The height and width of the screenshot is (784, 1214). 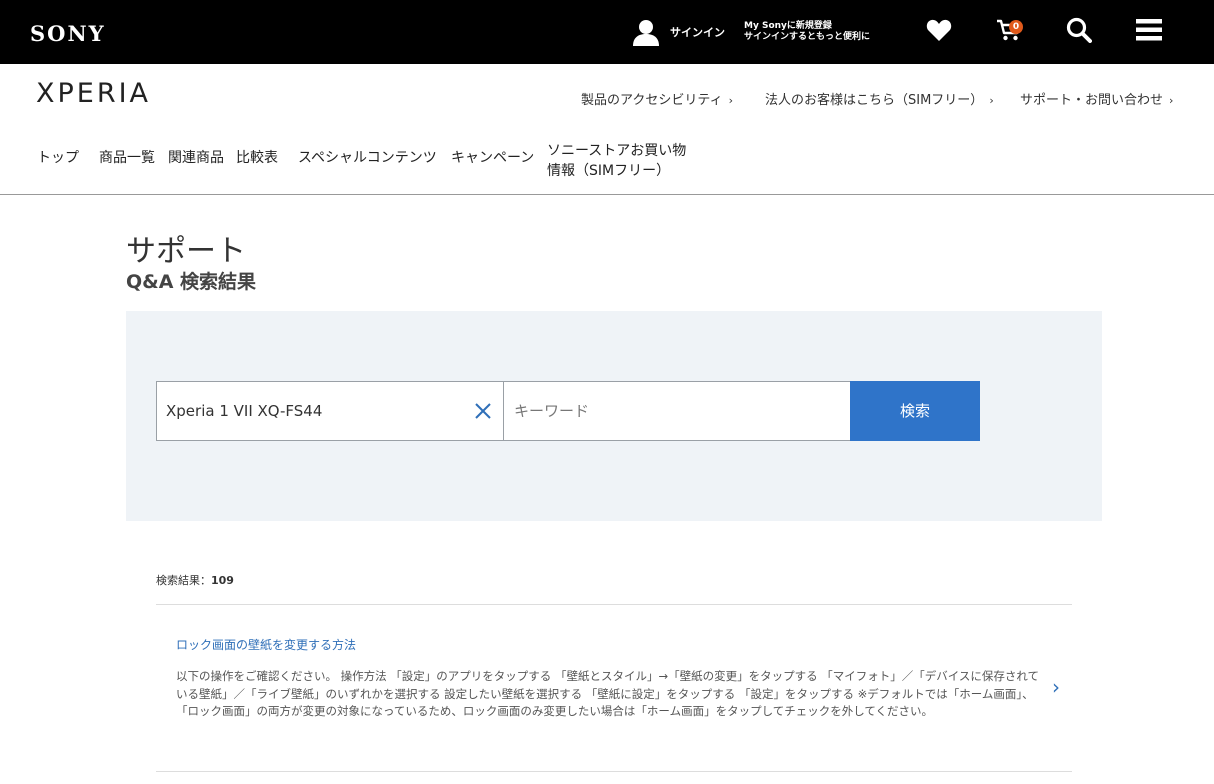 What do you see at coordinates (874, 100) in the screenshot?
I see `business-link-label: 法人のお客様はこちら（SIMフリー）` at bounding box center [874, 100].